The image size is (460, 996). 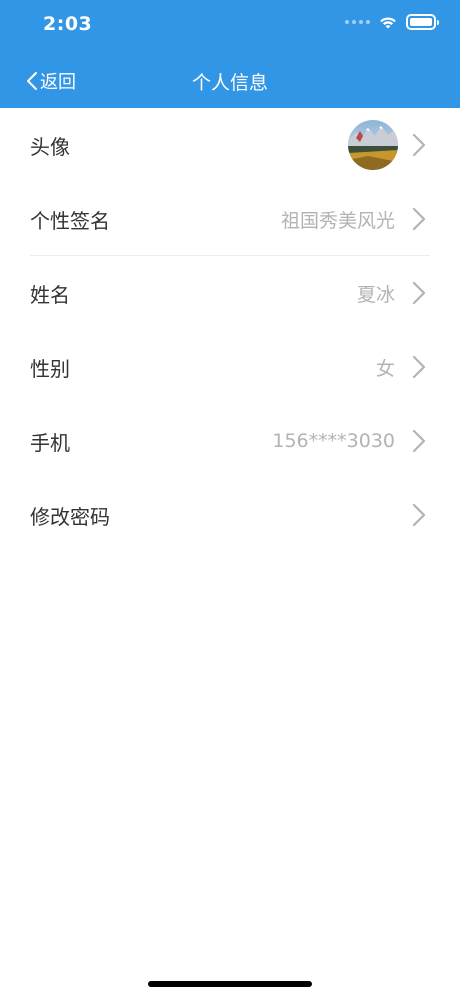 What do you see at coordinates (385, 368) in the screenshot?
I see `row-value: 女` at bounding box center [385, 368].